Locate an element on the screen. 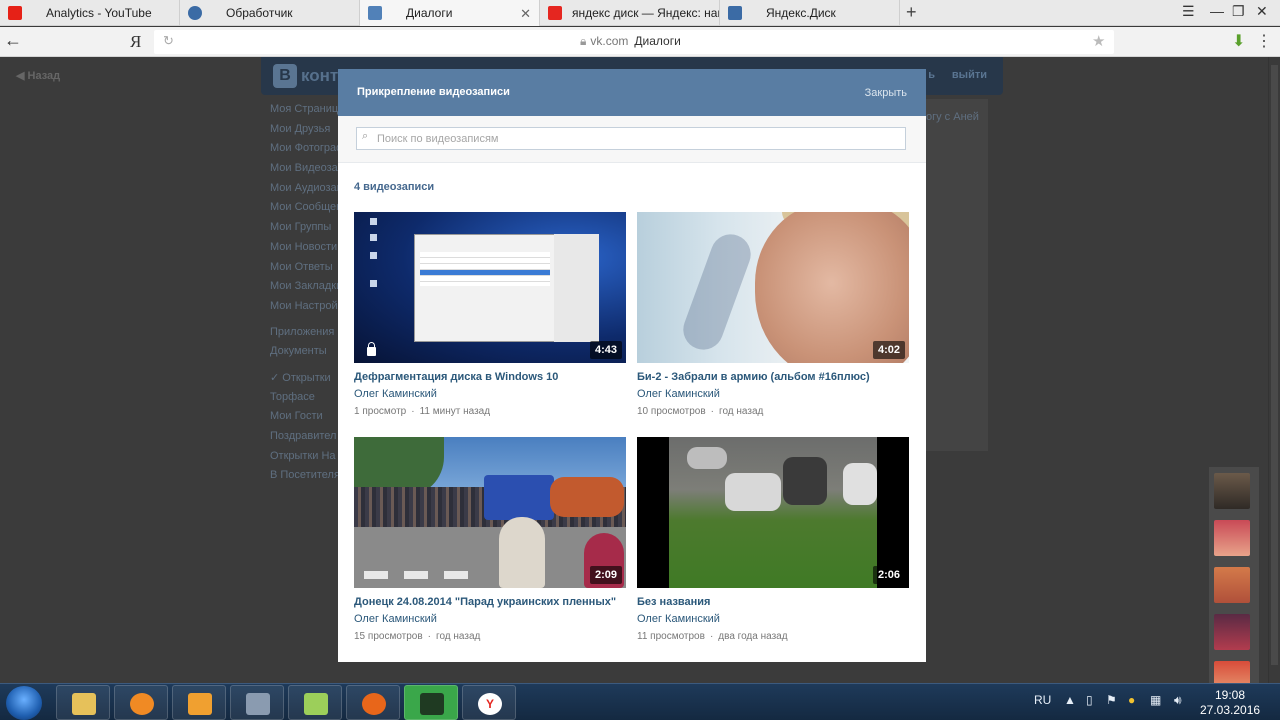 The width and height of the screenshot is (1280, 720). logout-link: выйти is located at coordinates (969, 75).